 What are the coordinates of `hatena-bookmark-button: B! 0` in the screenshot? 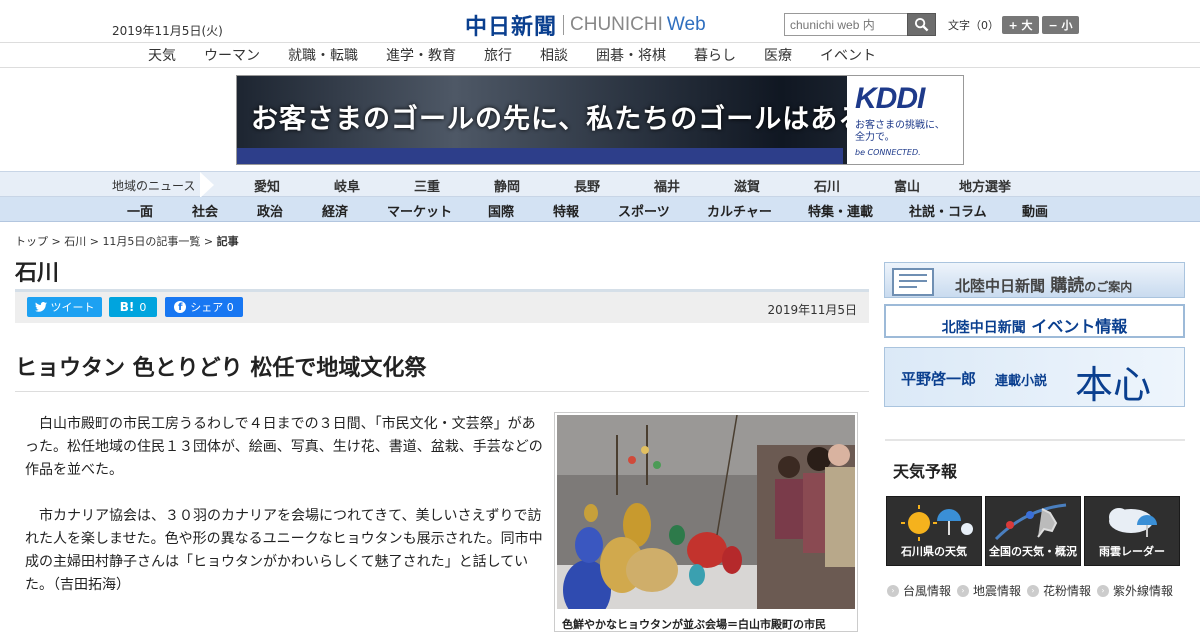 It's located at (133, 307).